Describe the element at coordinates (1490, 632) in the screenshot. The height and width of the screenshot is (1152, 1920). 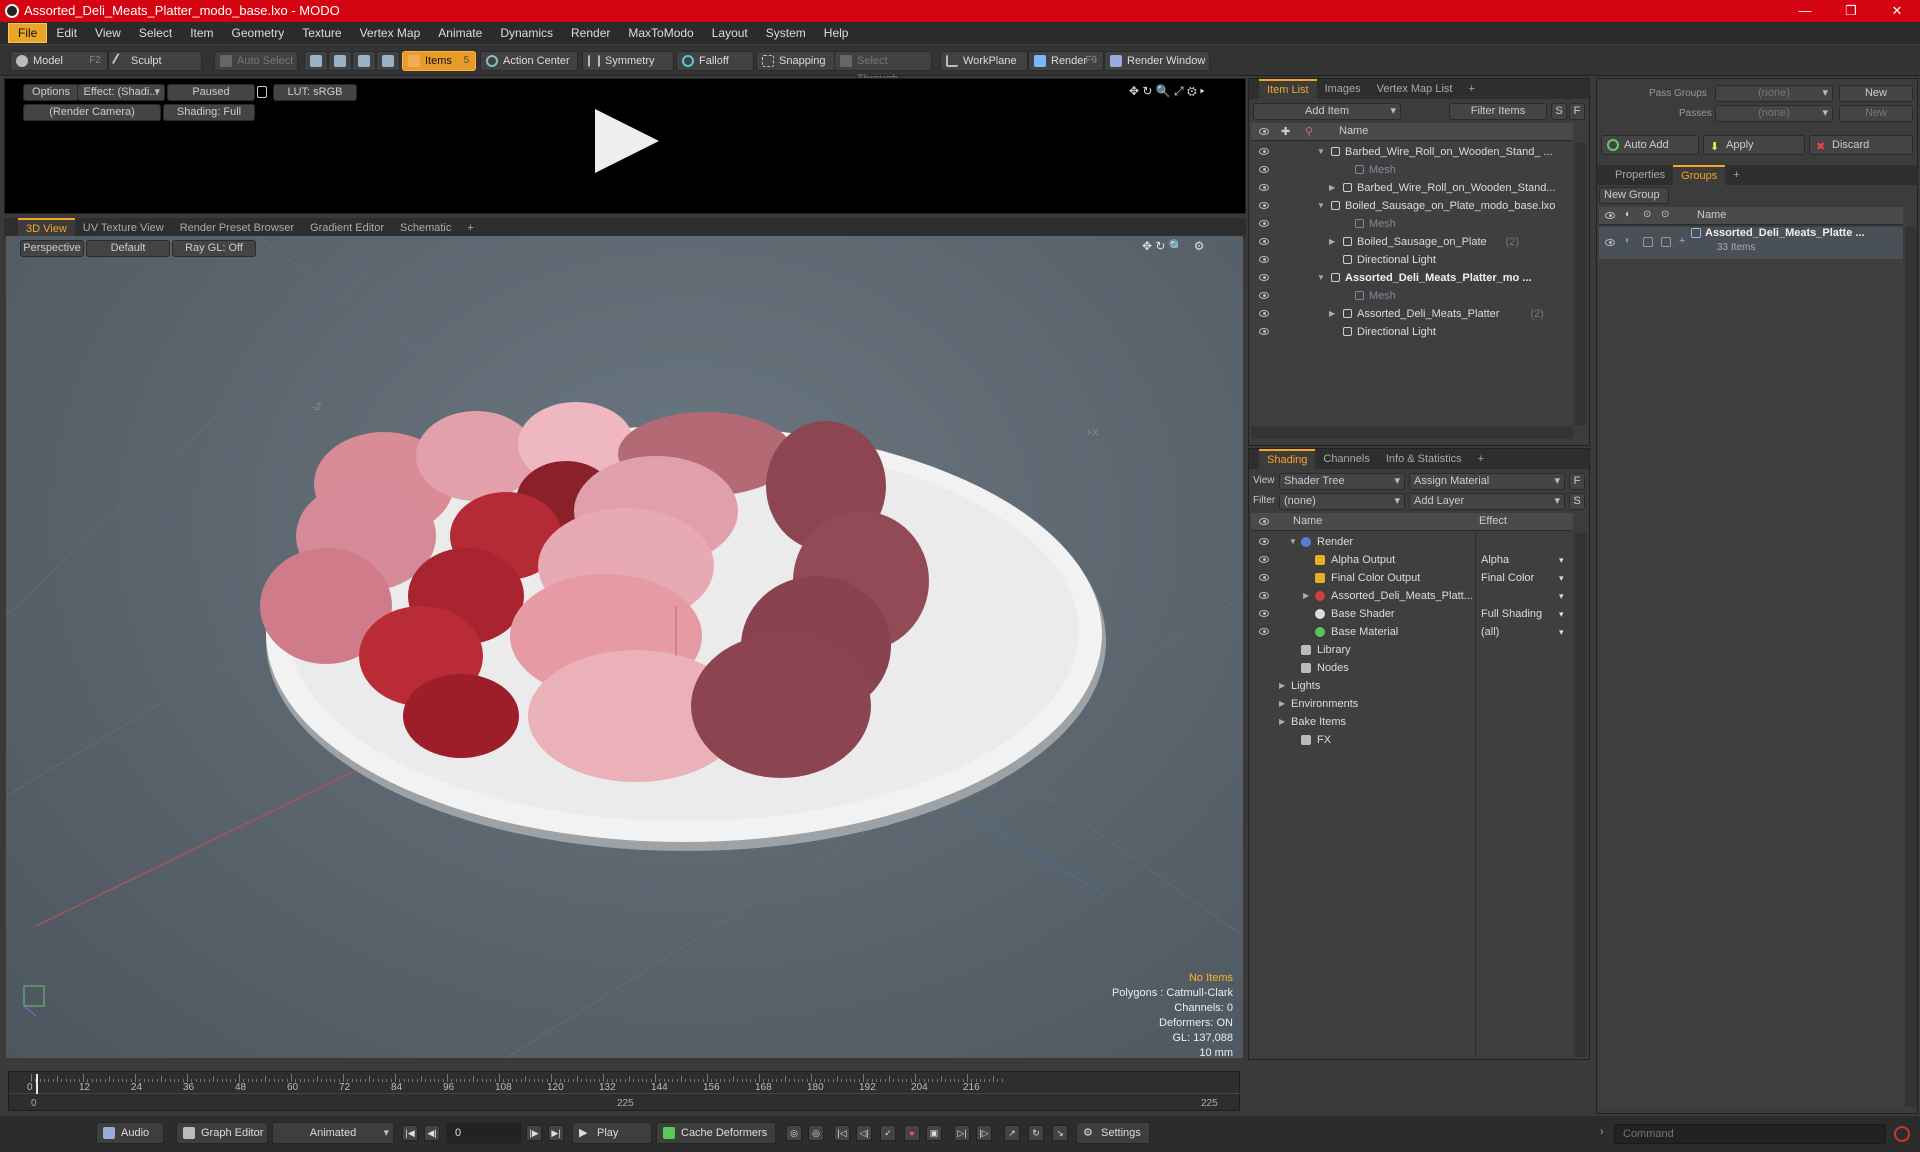
I see `shader-effect: (all)` at that location.